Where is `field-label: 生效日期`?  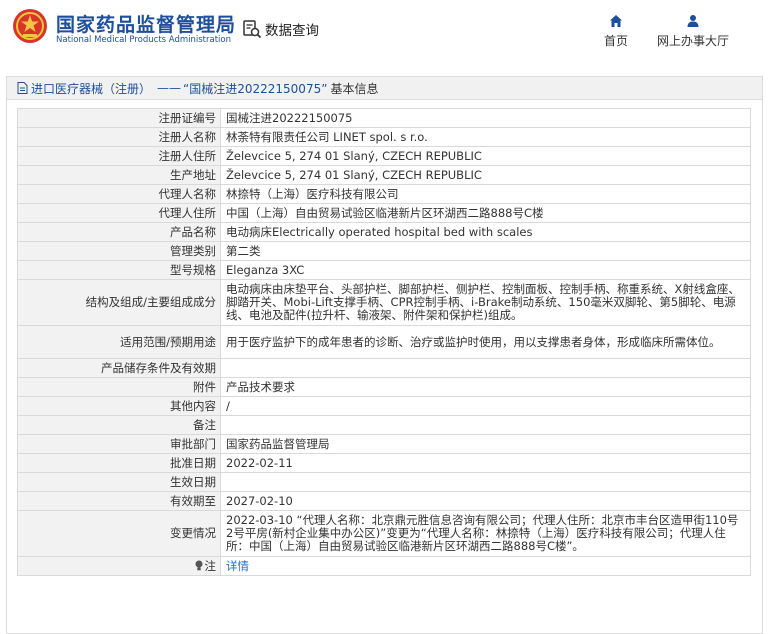
field-label: 生效日期 is located at coordinates (119, 482).